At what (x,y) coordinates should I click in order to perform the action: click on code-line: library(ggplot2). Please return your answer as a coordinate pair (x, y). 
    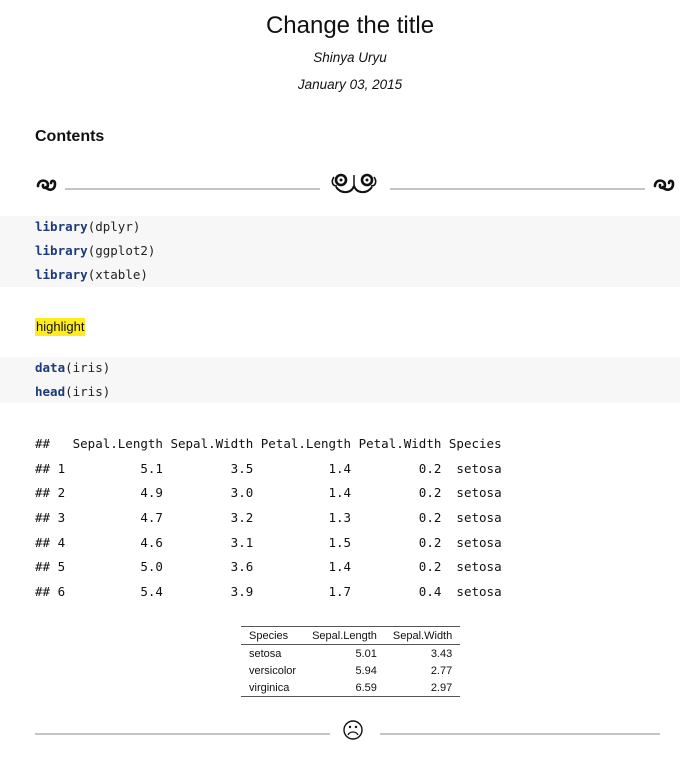
    Looking at the image, I should click on (95, 251).